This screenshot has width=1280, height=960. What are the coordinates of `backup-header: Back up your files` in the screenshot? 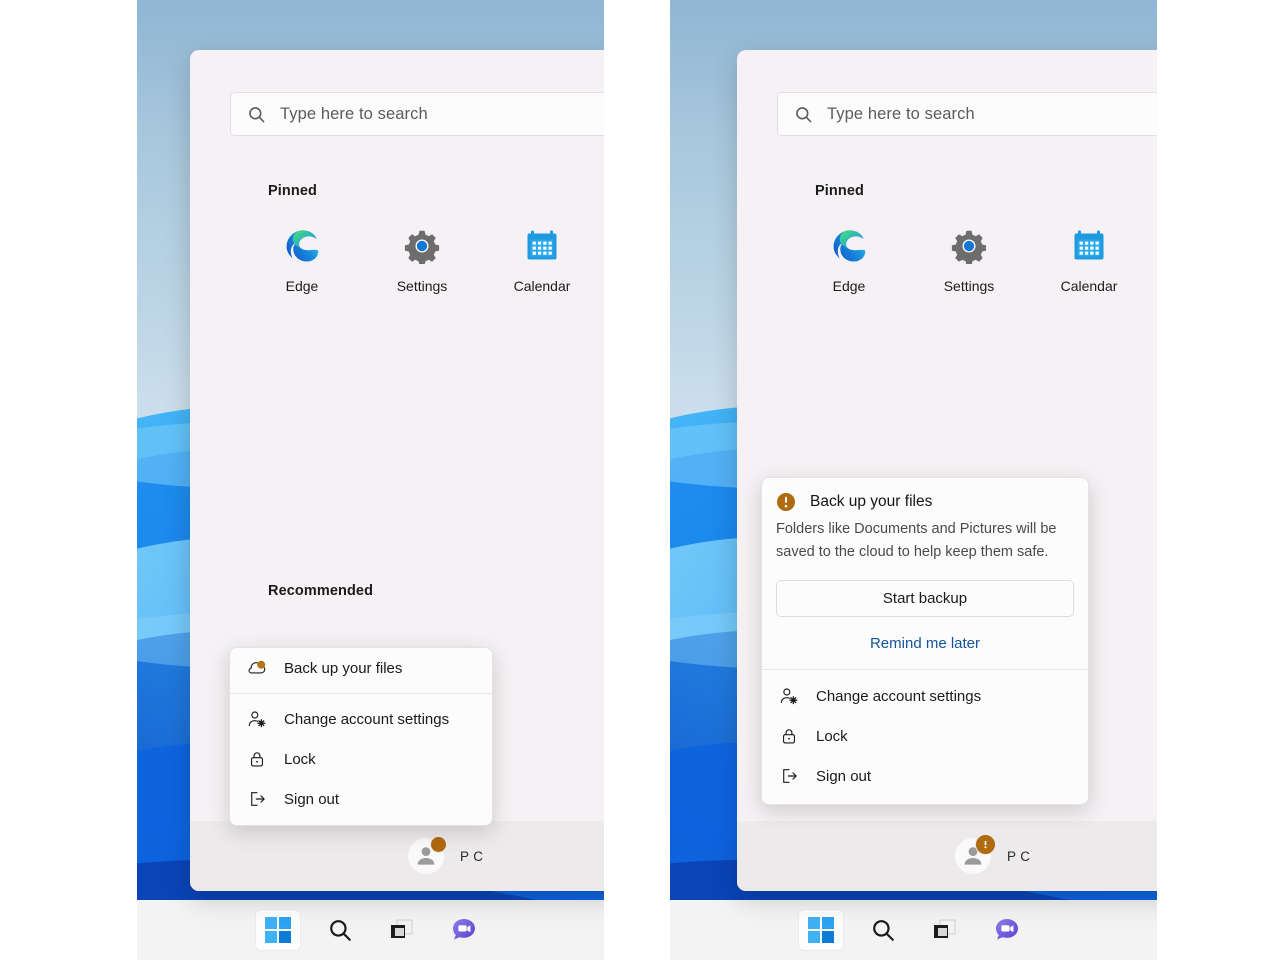 It's located at (925, 495).